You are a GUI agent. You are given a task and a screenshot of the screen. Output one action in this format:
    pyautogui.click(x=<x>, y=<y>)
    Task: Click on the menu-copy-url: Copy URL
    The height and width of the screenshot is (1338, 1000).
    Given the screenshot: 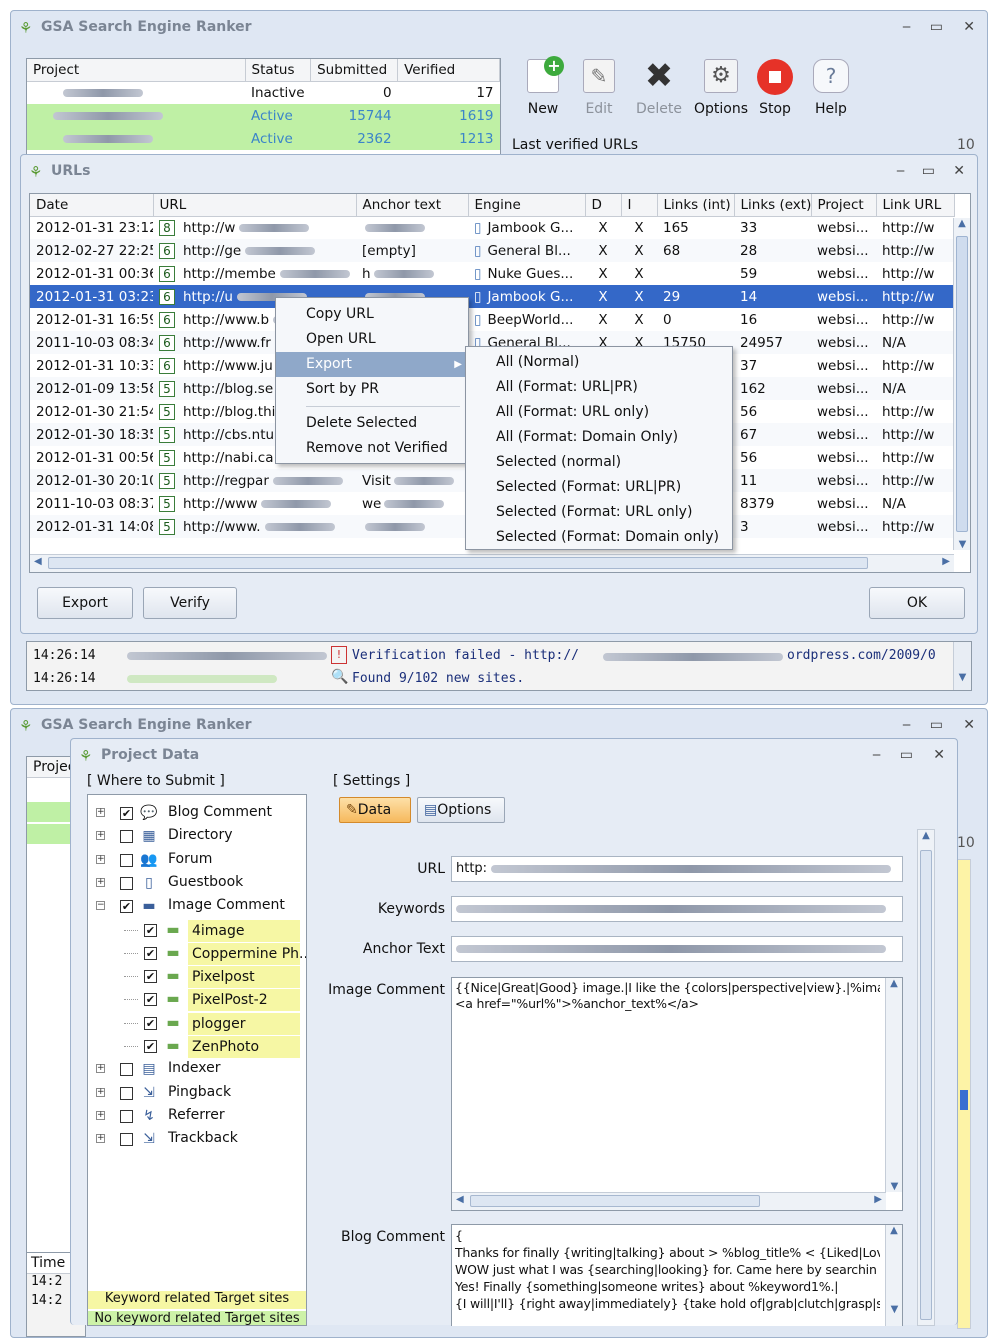 What is the action you would take?
    pyautogui.click(x=372, y=314)
    